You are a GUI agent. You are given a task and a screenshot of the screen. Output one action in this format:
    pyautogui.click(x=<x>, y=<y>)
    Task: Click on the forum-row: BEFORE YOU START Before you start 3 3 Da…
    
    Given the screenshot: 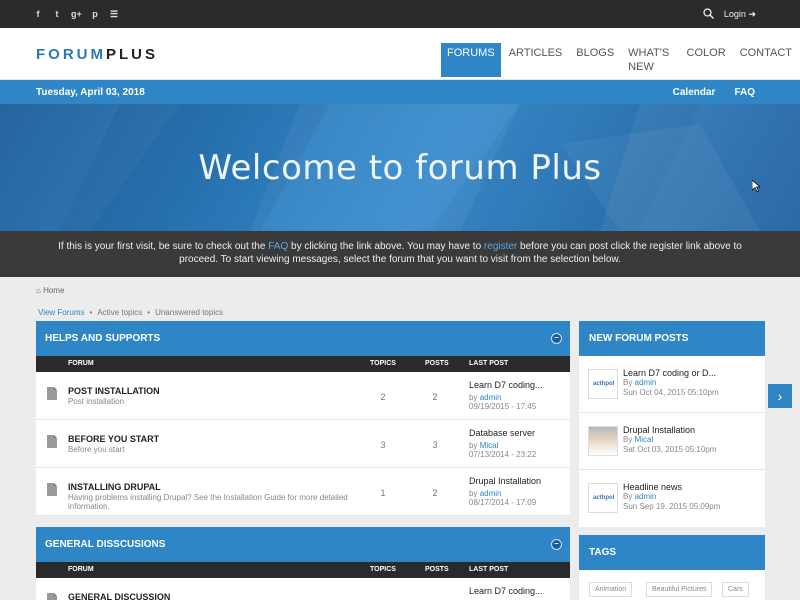 What is the action you would take?
    pyautogui.click(x=303, y=444)
    